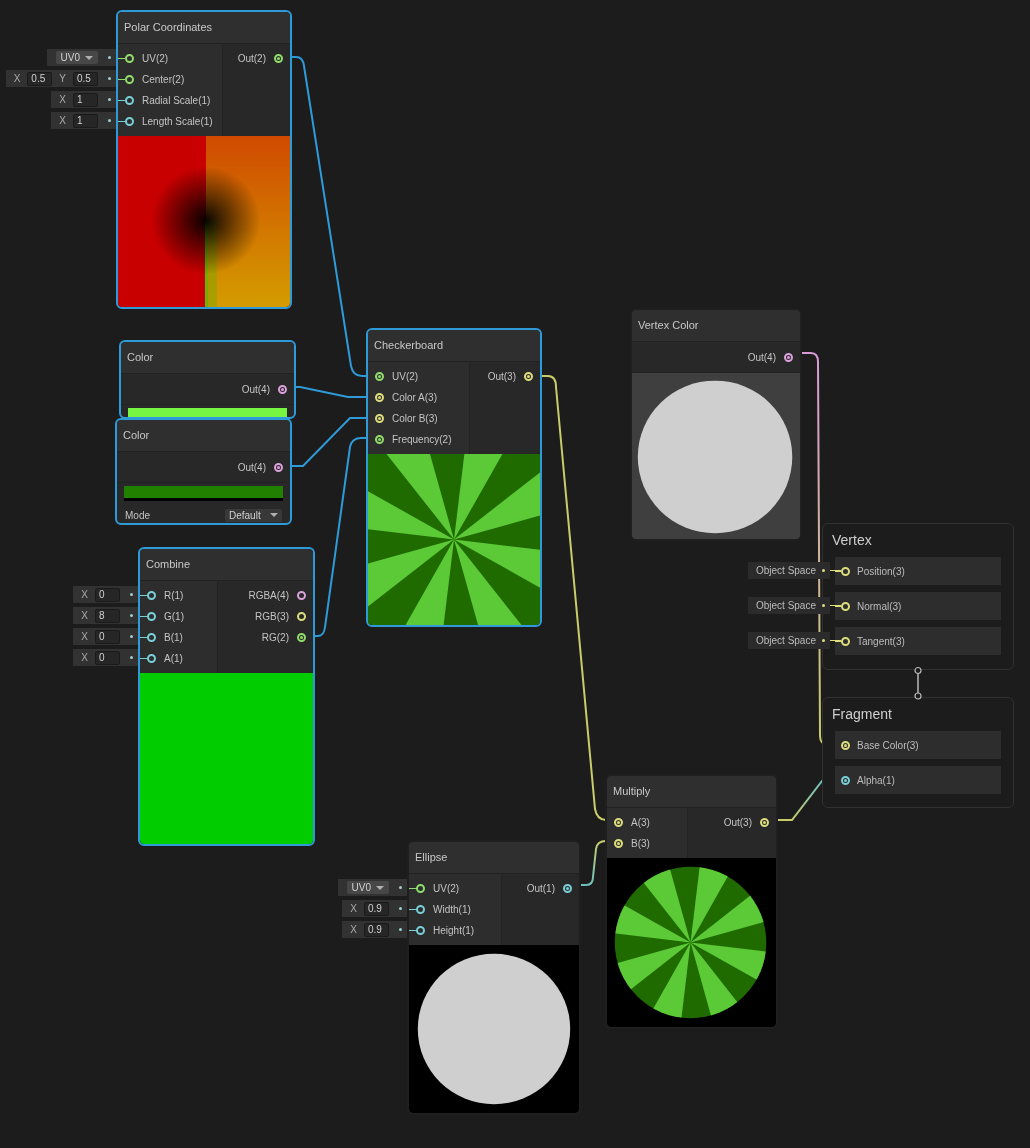  I want to click on port-label: Width(1), so click(452, 910).